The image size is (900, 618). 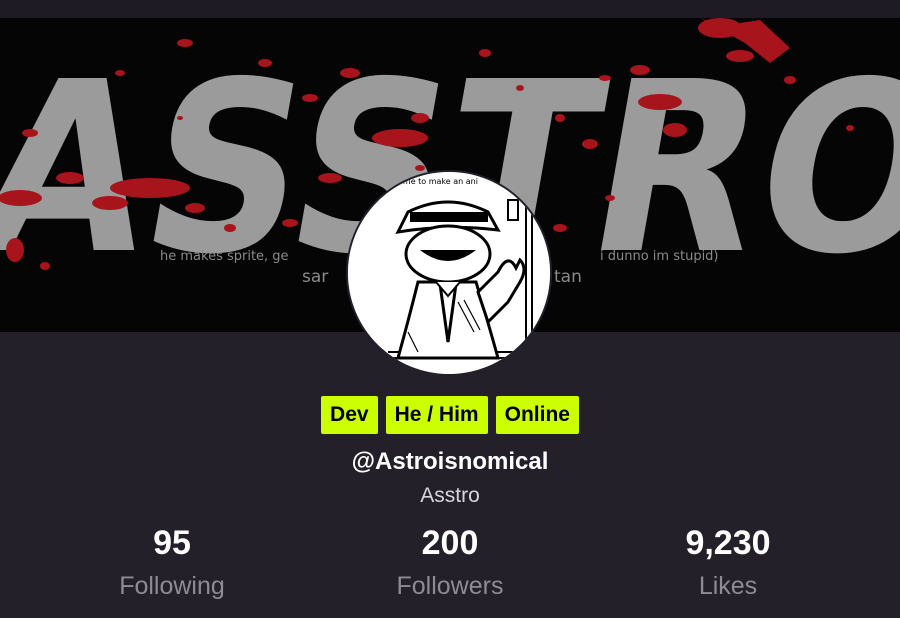 What do you see at coordinates (450, 461) in the screenshot?
I see `profile-handle: @Astroisnomical` at bounding box center [450, 461].